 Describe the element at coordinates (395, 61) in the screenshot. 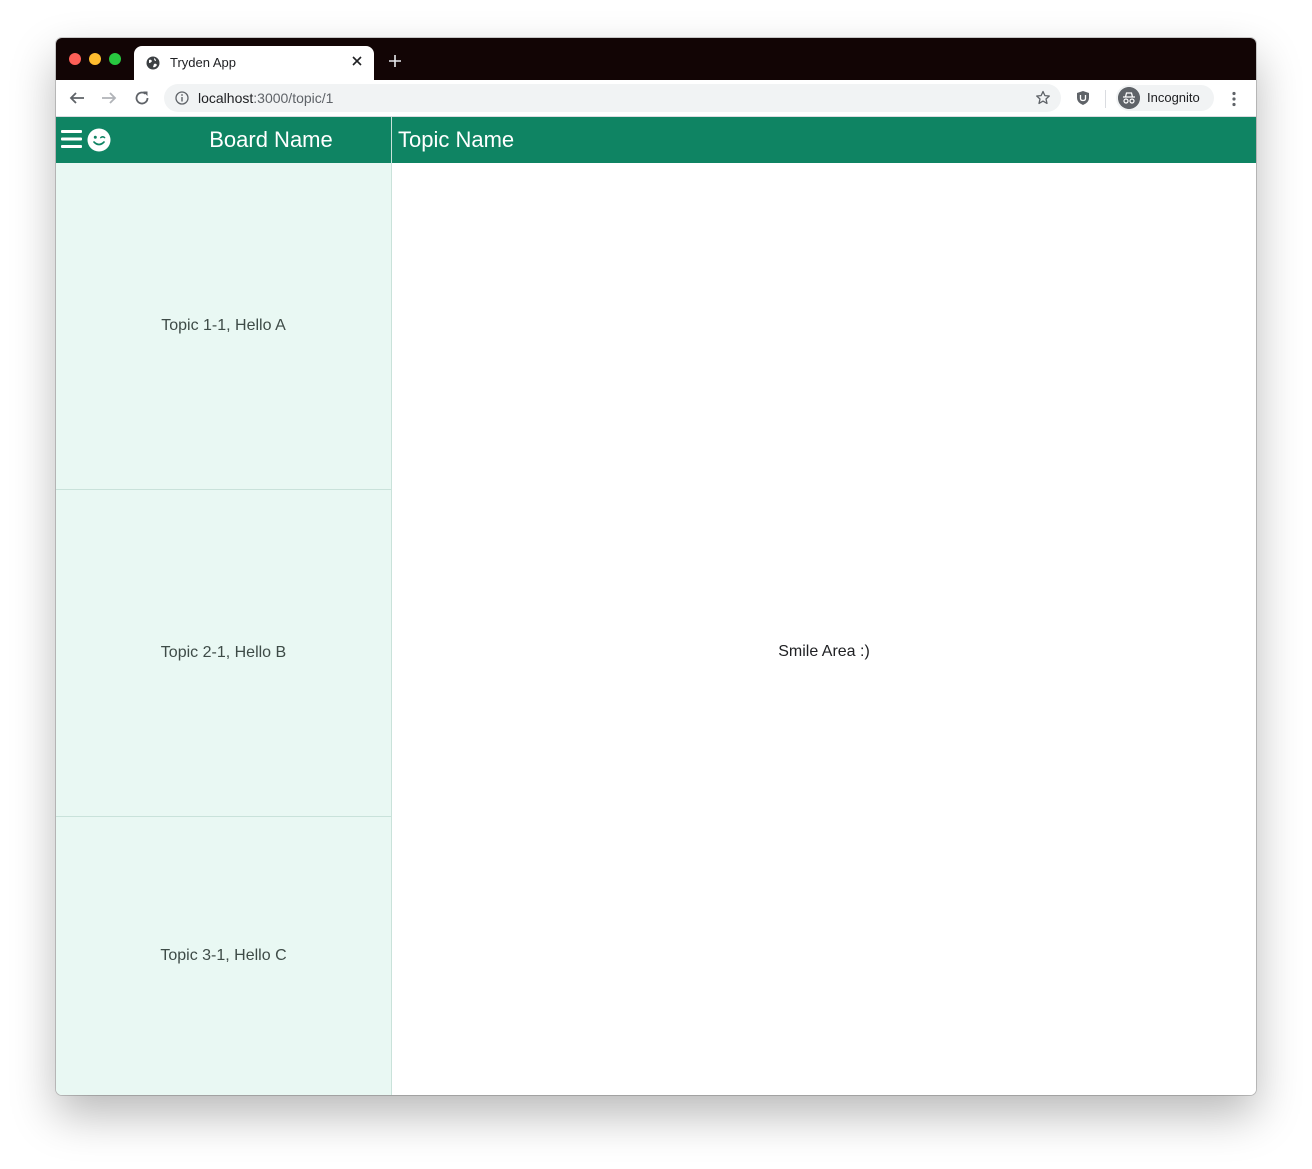

I see `new-tab-icon` at that location.